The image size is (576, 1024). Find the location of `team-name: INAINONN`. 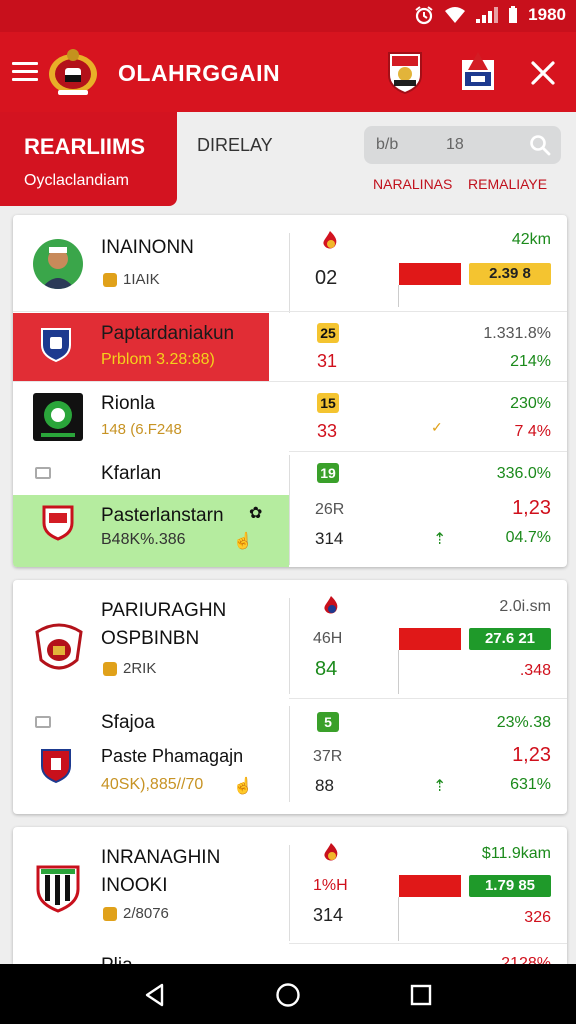

team-name: INAINONN is located at coordinates (147, 248).